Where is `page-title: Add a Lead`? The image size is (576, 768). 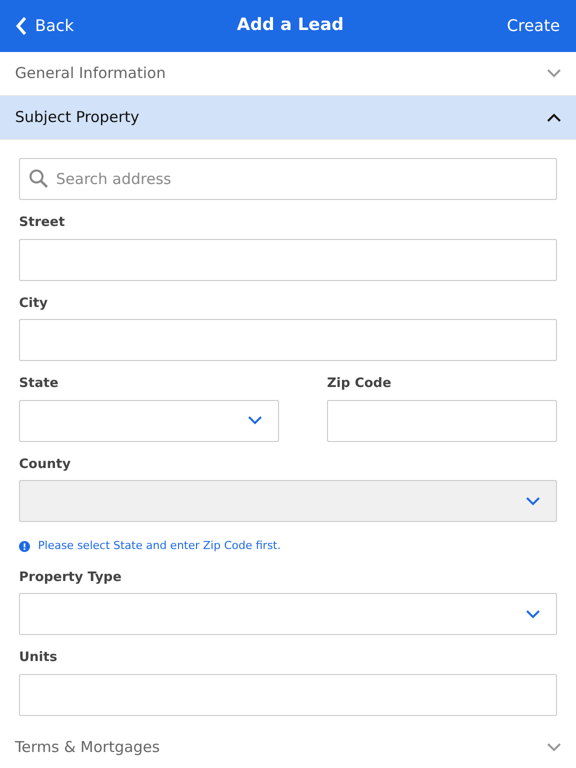
page-title: Add a Lead is located at coordinates (290, 26).